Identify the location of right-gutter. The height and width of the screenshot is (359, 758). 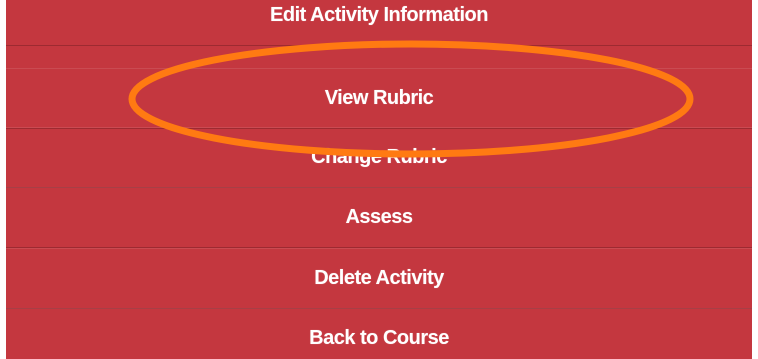
(755, 179).